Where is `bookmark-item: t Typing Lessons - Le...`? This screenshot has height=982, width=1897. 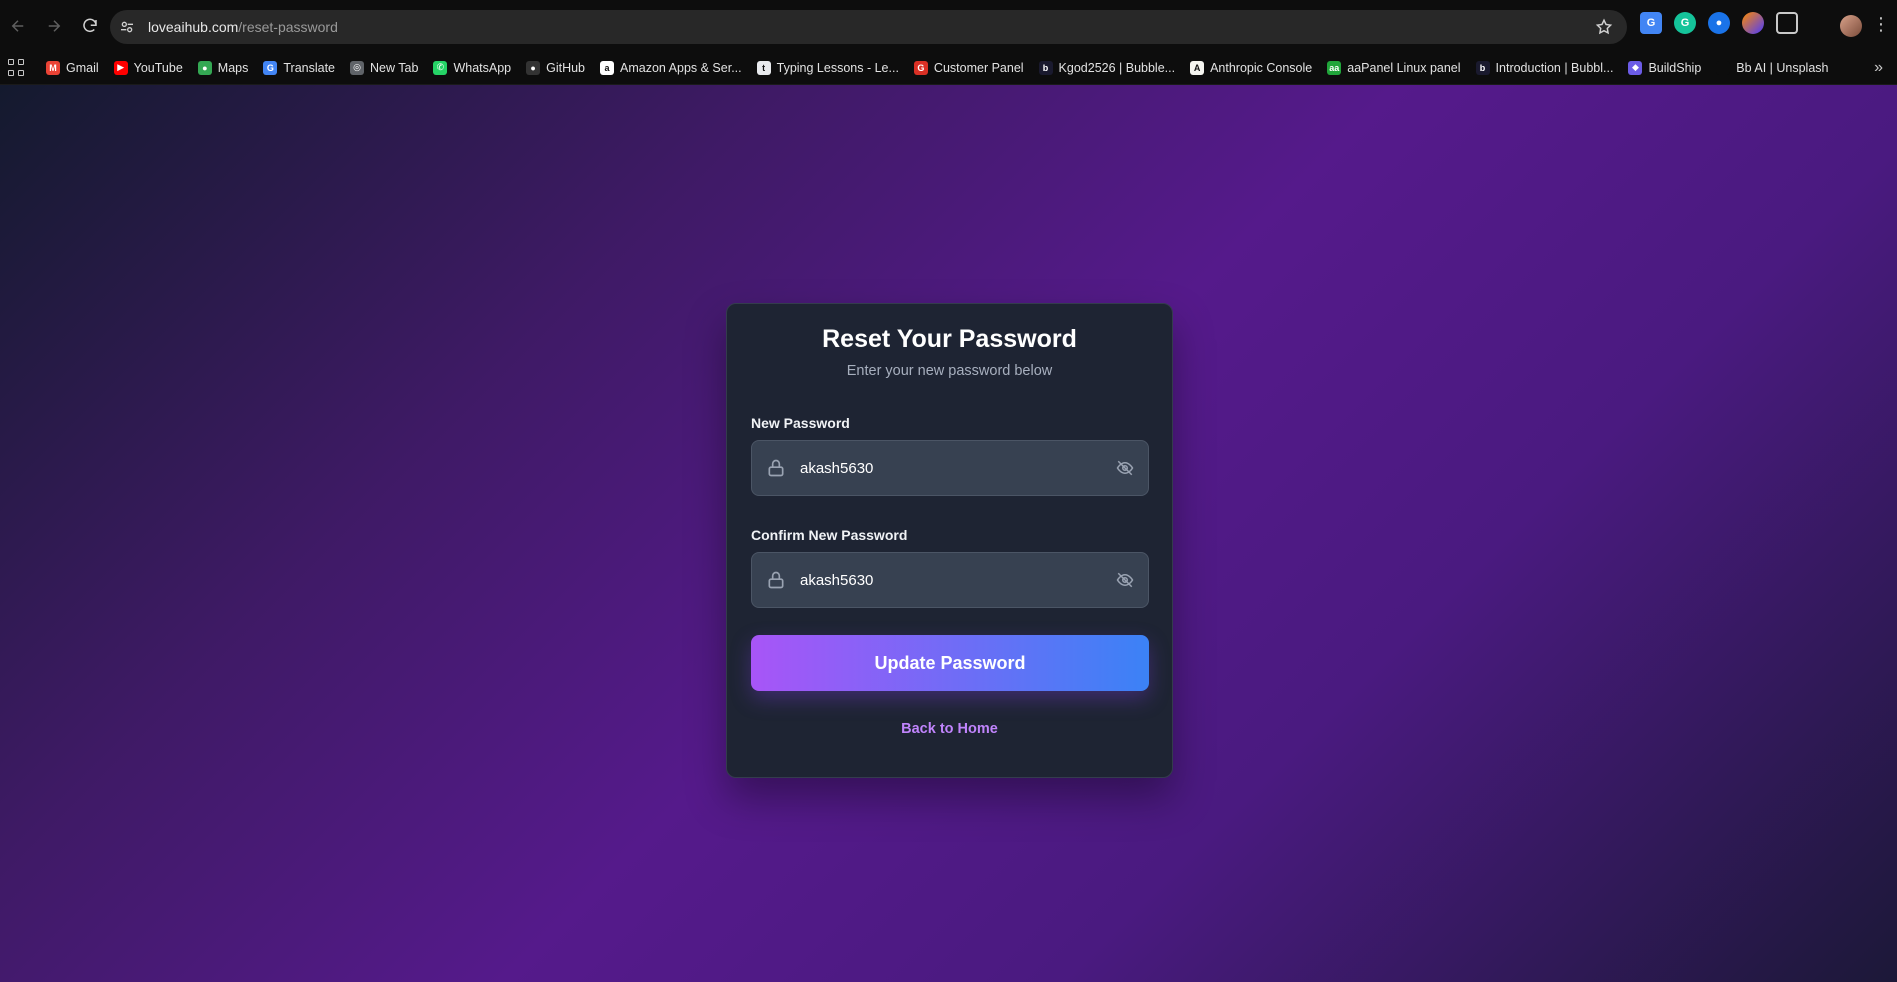
bookmark-item: t Typing Lessons - Le... is located at coordinates (827, 67).